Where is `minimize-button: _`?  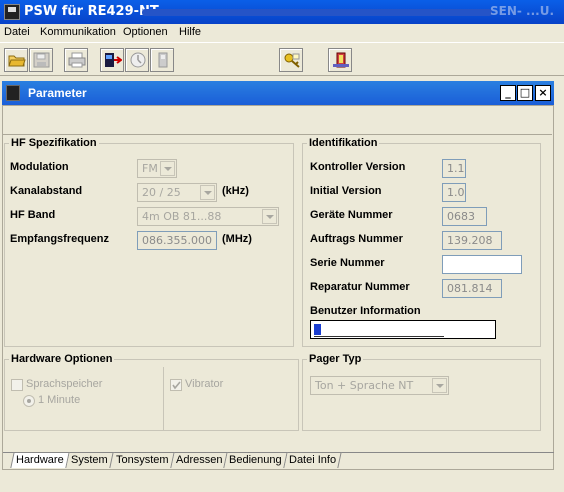 minimize-button: _ is located at coordinates (508, 93).